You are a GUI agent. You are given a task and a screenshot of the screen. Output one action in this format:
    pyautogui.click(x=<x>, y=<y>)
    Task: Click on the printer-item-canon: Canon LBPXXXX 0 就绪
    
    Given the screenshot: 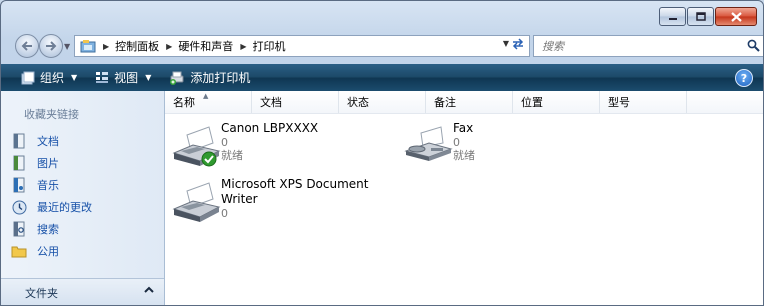 What is the action you would take?
    pyautogui.click(x=244, y=146)
    